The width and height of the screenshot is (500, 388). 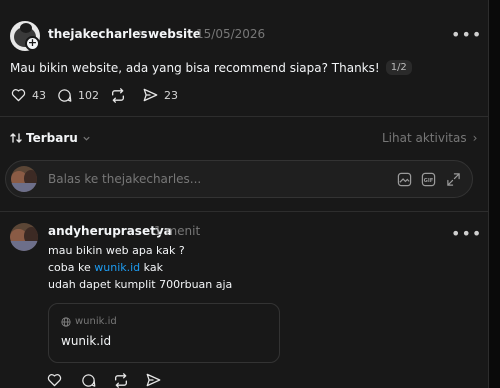 I want to click on send-icon, so click(x=150, y=95).